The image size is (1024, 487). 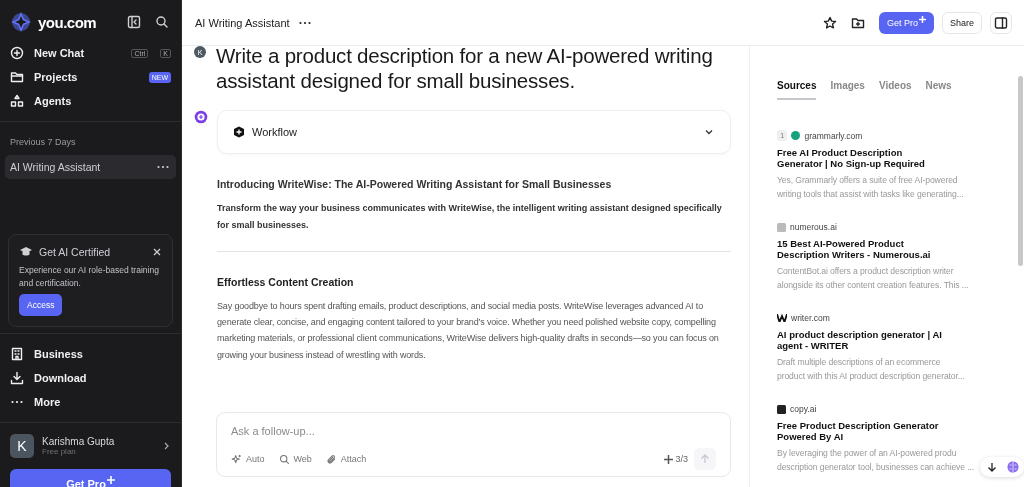 What do you see at coordinates (248, 459) in the screenshot?
I see `auto-button: Auto` at bounding box center [248, 459].